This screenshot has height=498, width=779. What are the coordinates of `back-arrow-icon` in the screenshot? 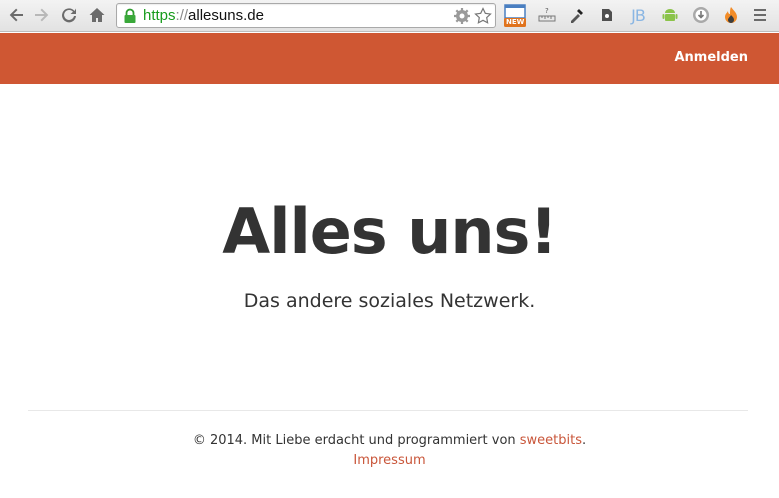 It's located at (16, 15).